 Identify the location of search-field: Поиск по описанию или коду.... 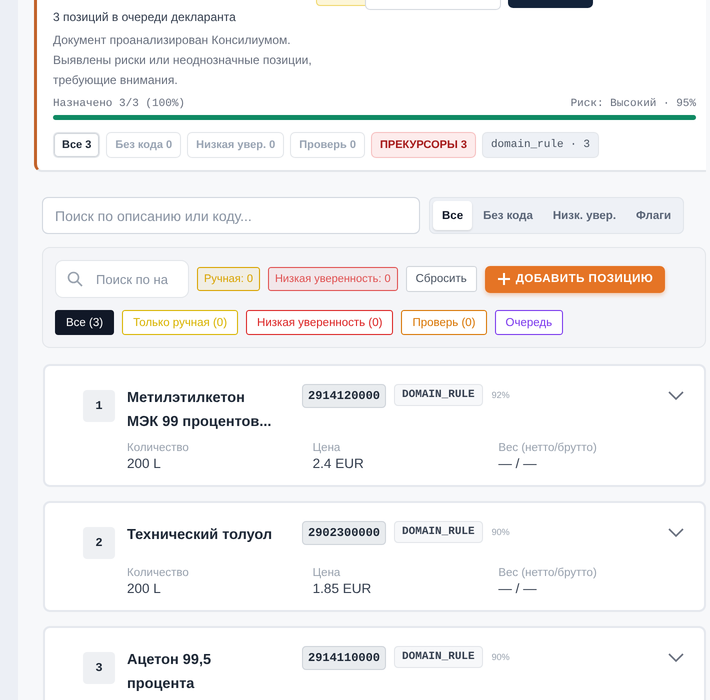
(231, 215).